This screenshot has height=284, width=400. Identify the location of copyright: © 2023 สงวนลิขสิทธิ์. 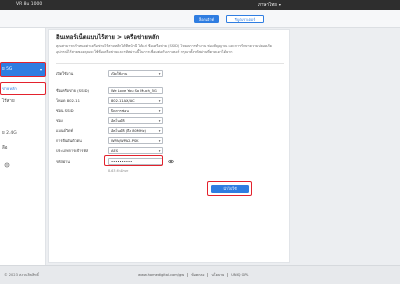
(21, 275).